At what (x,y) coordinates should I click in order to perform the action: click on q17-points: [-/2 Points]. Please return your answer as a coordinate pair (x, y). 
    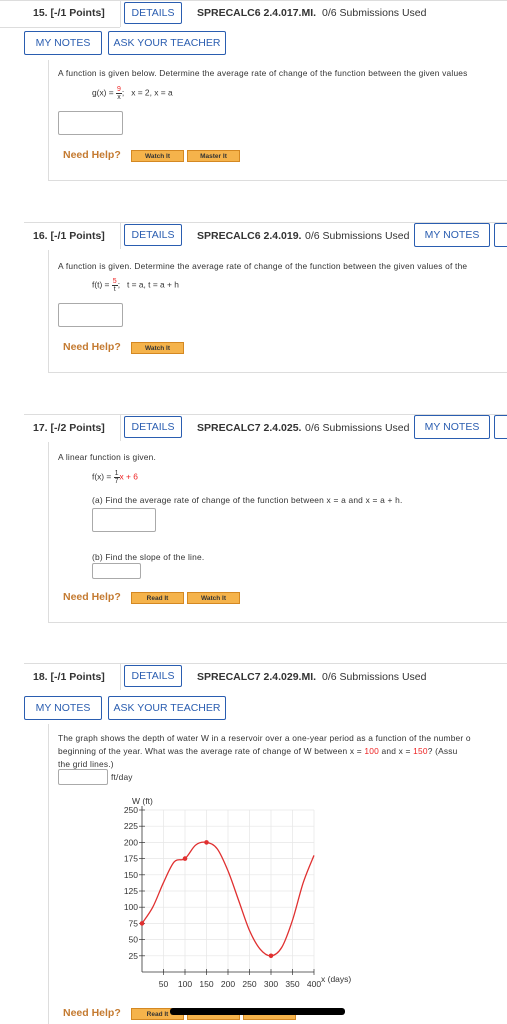
    Looking at the image, I should click on (77, 428).